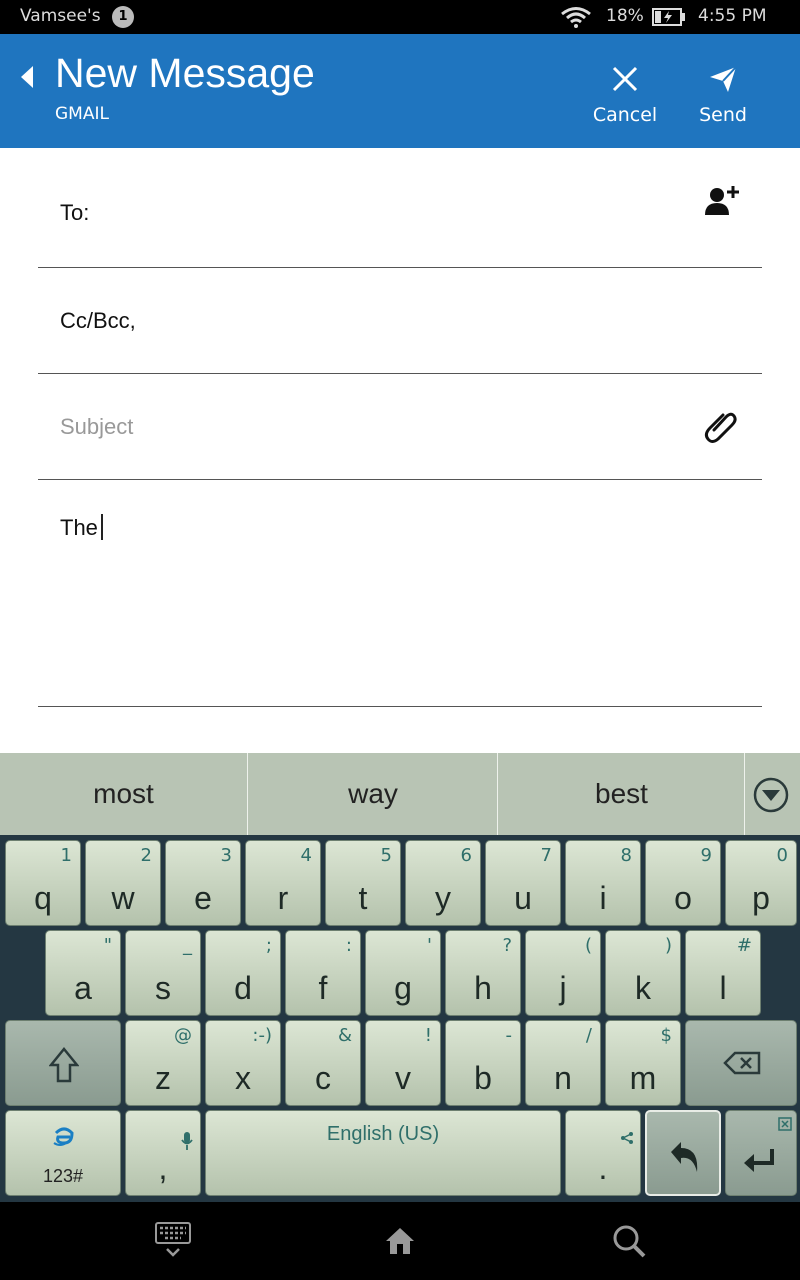  Describe the element at coordinates (83, 973) in the screenshot. I see `key-a: " a` at that location.